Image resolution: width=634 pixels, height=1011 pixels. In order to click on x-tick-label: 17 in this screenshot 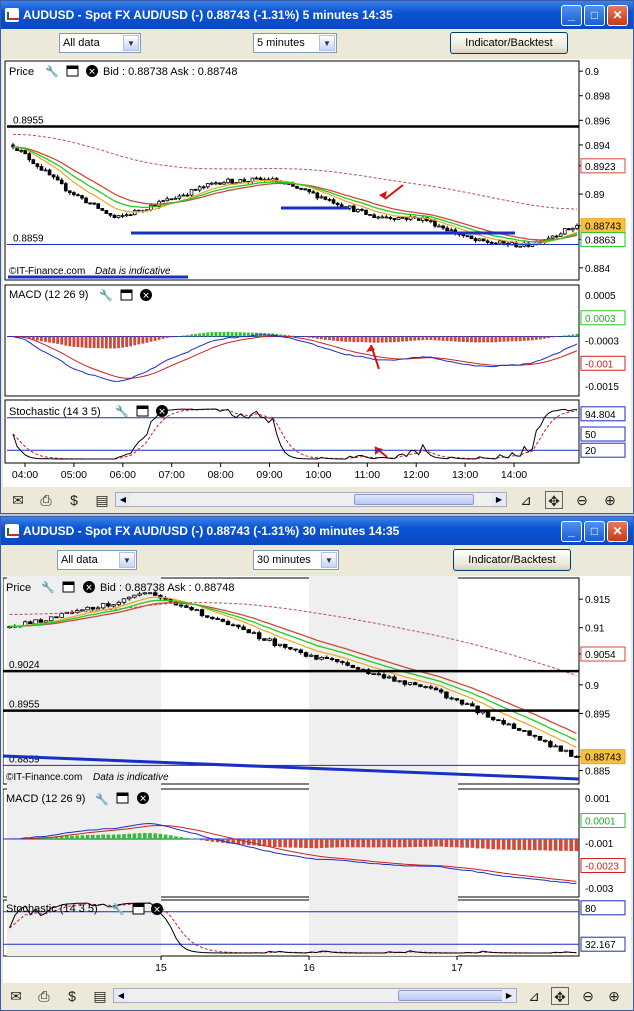, I will do `click(457, 968)`.